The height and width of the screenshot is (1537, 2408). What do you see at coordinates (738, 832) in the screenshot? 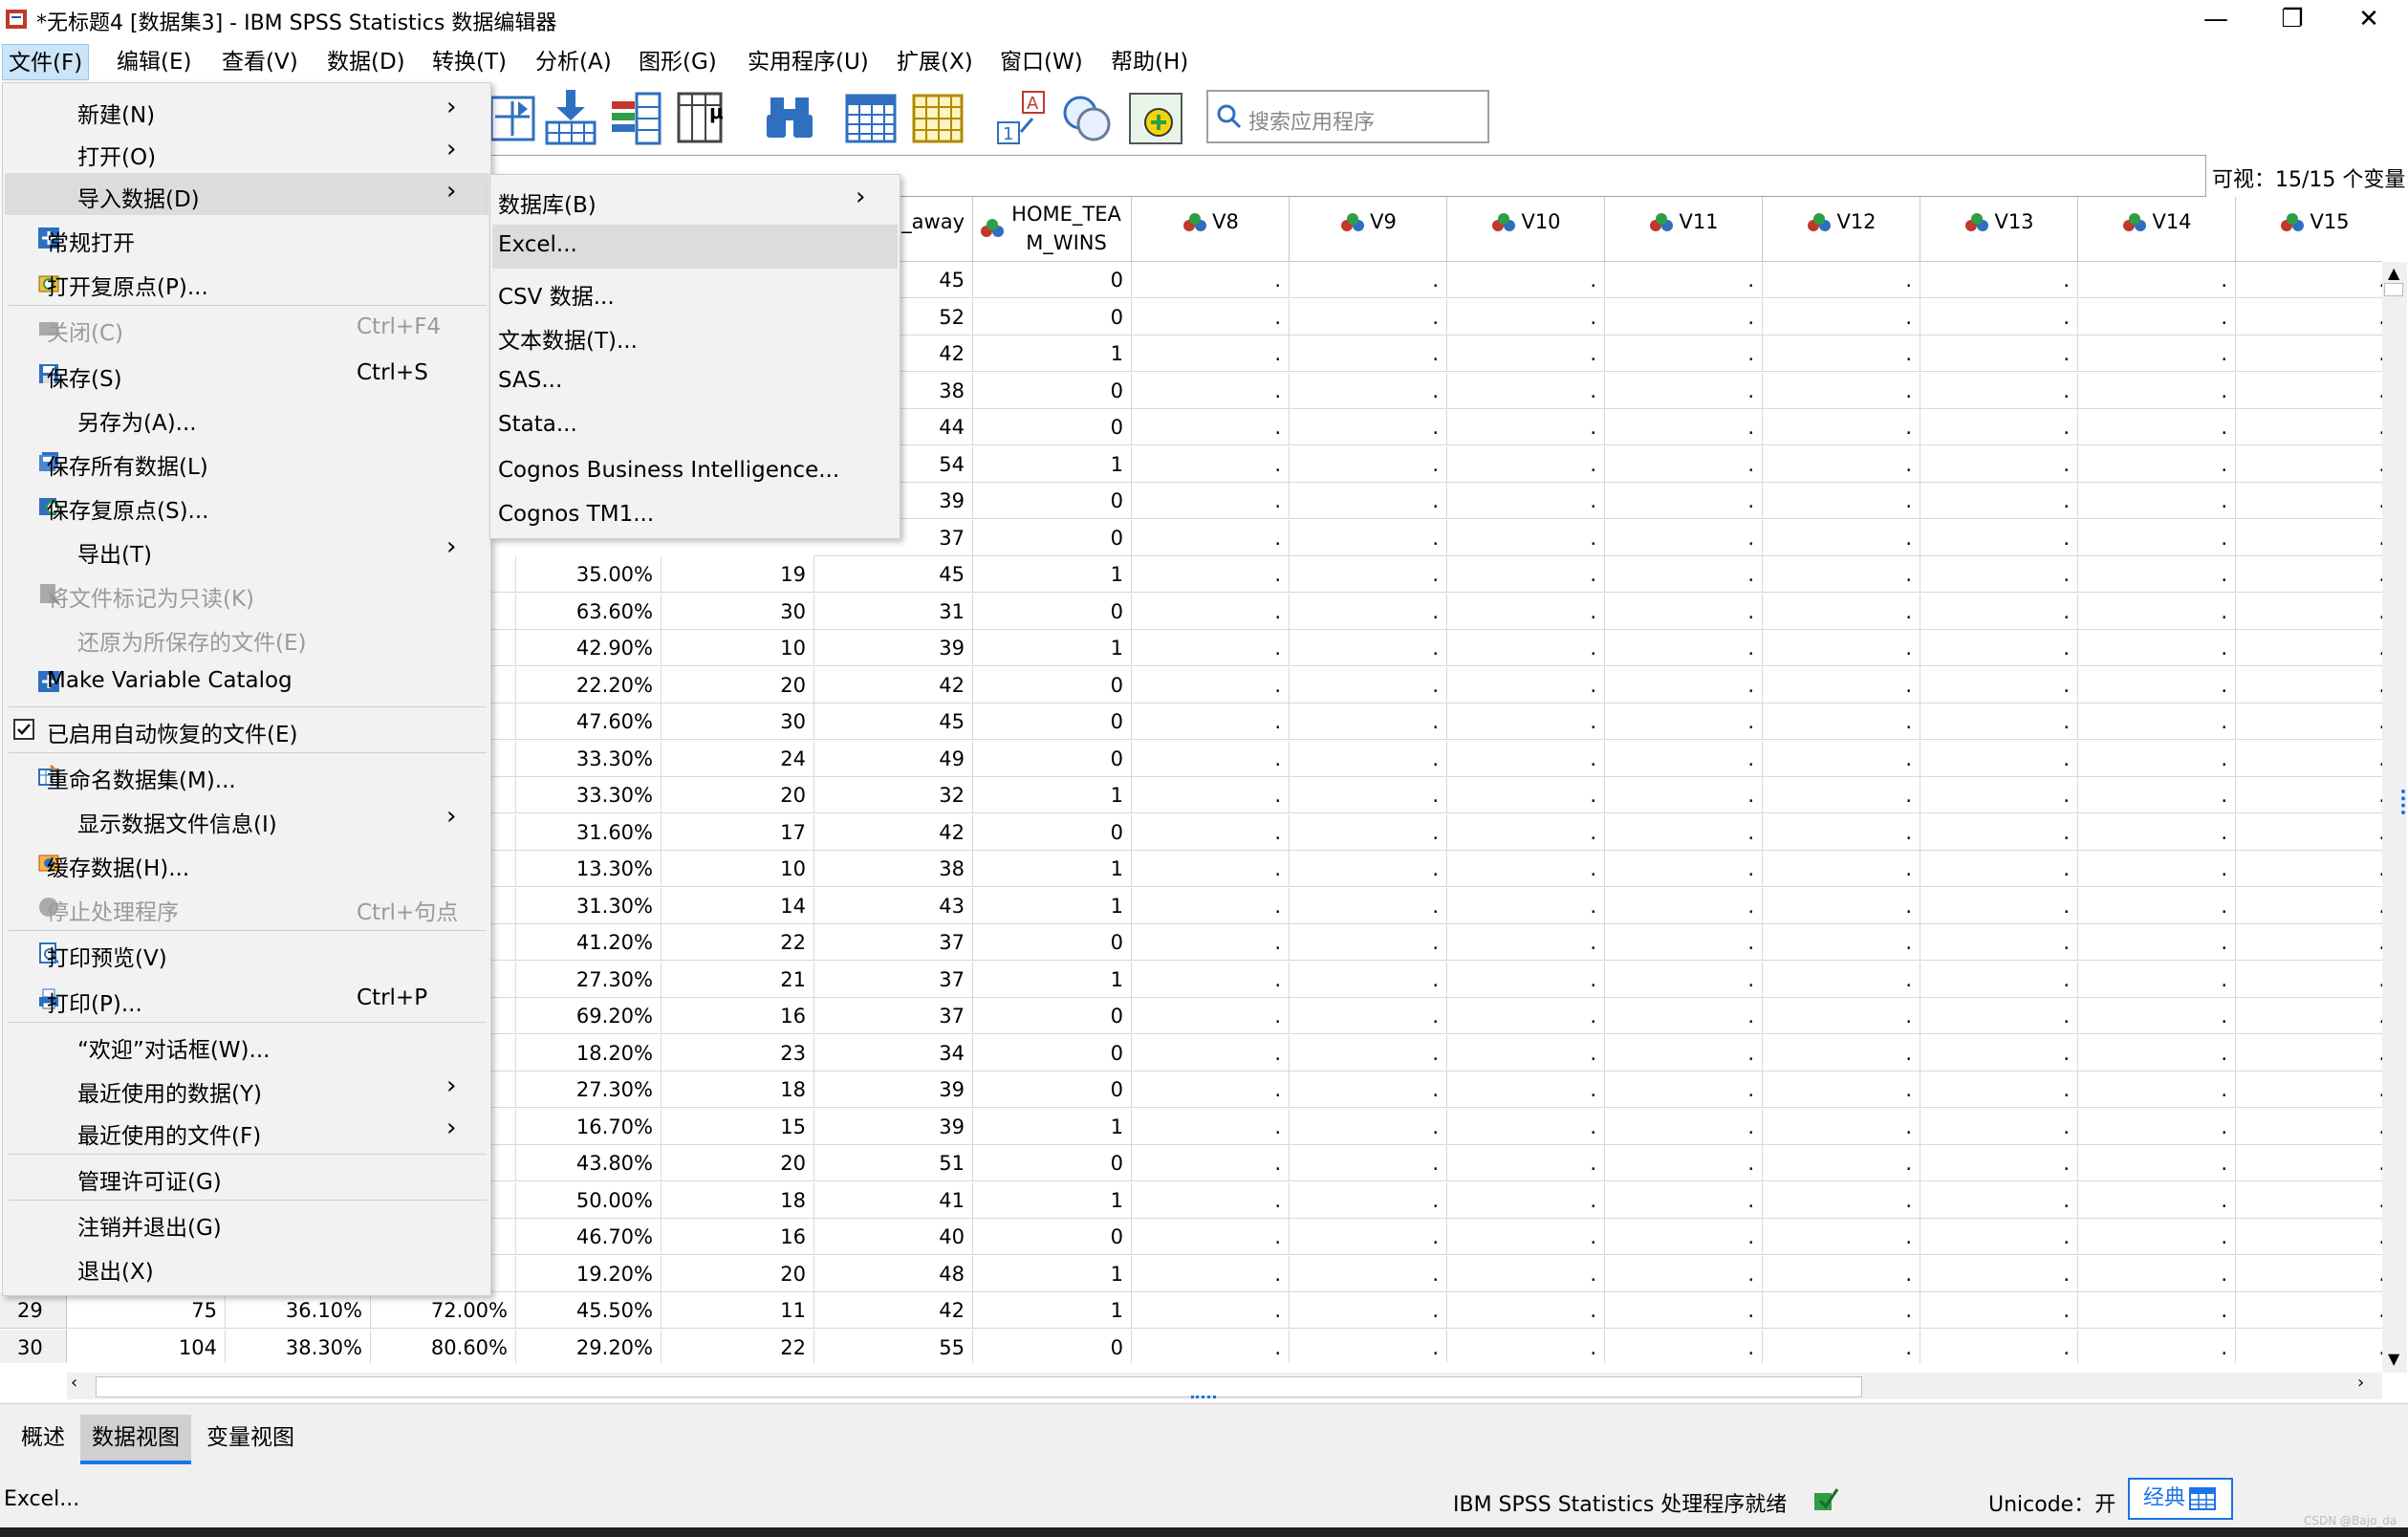
I see `data-cell: 17` at bounding box center [738, 832].